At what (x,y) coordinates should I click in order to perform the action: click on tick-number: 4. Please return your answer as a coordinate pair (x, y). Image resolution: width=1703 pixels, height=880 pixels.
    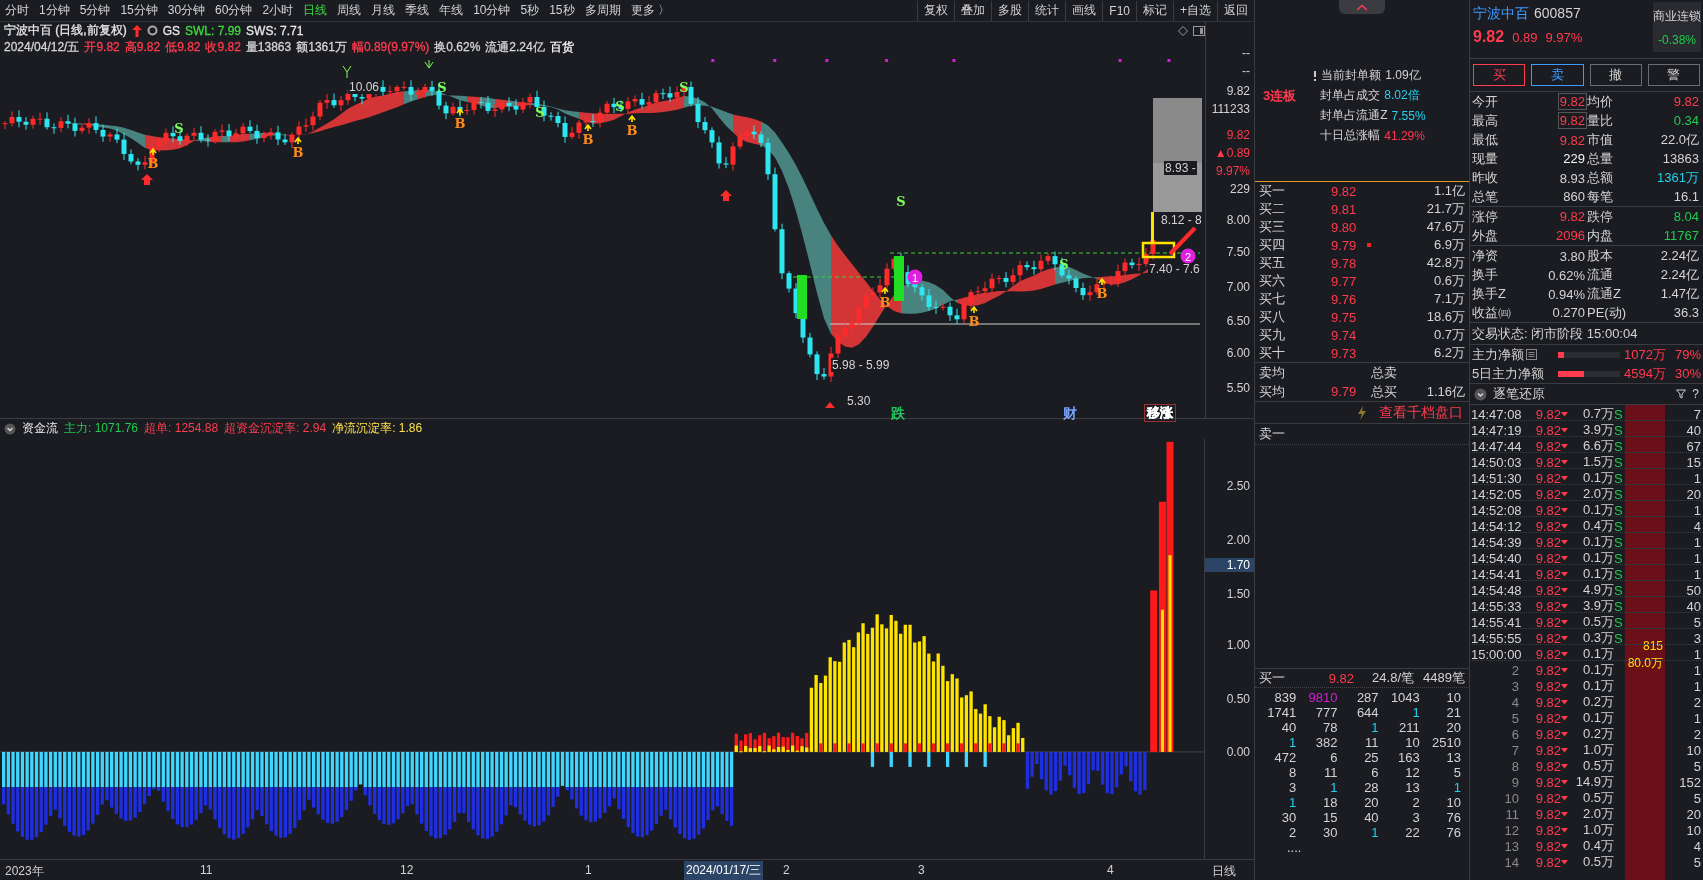
    Looking at the image, I should click on (1515, 702).